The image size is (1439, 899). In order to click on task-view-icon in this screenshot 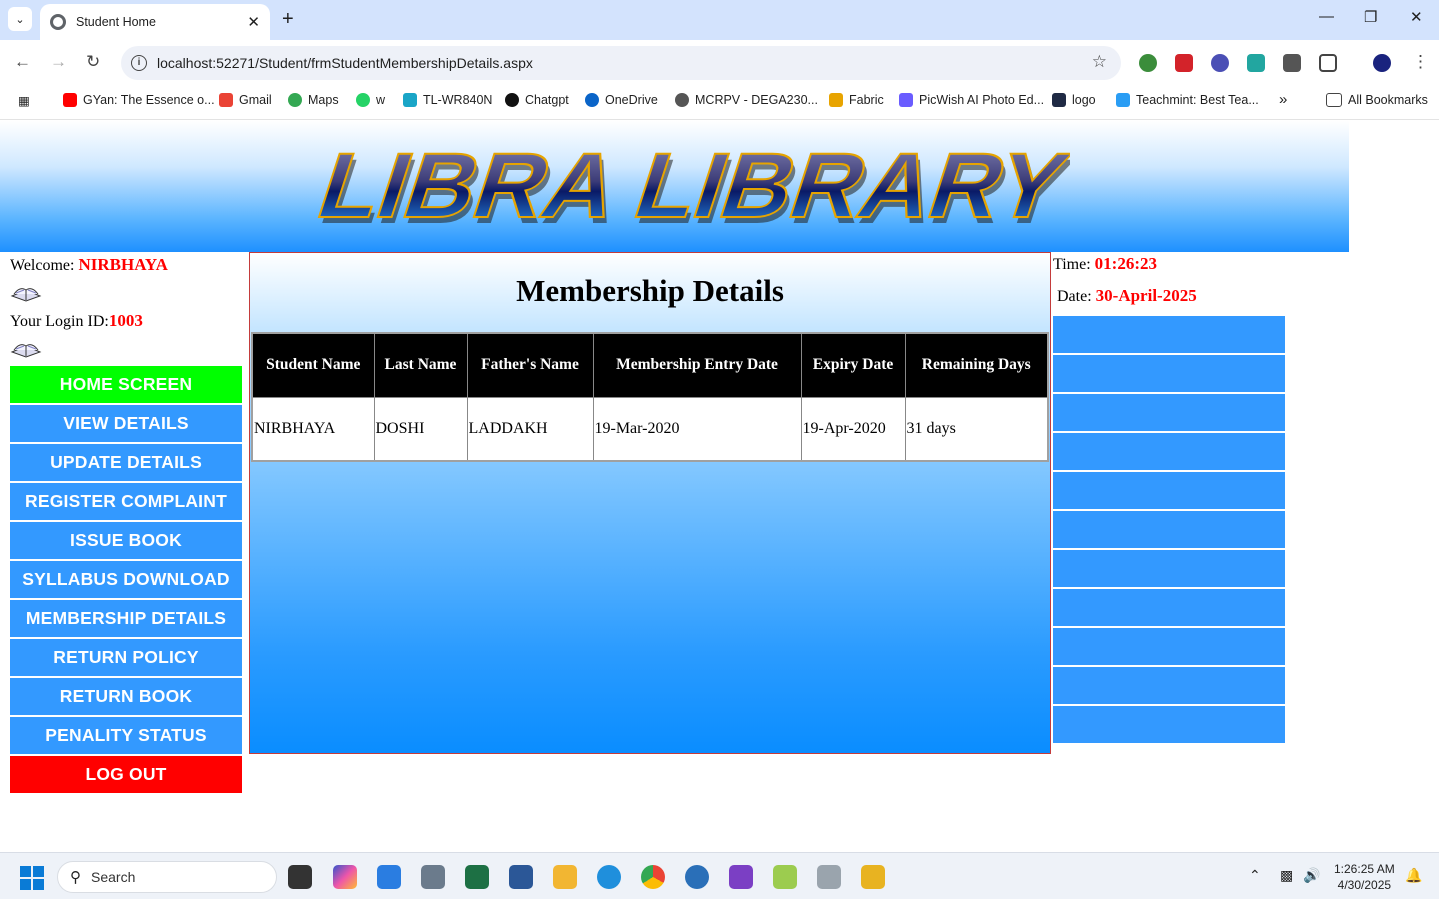, I will do `click(300, 877)`.